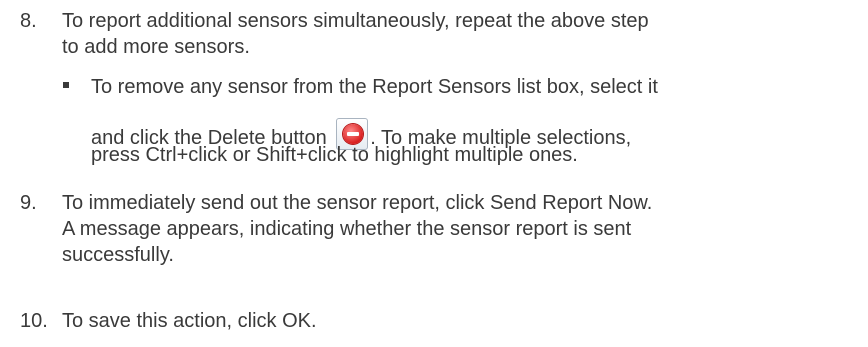 The width and height of the screenshot is (868, 347). Describe the element at coordinates (34, 321) in the screenshot. I see `step-number: 10.` at that location.